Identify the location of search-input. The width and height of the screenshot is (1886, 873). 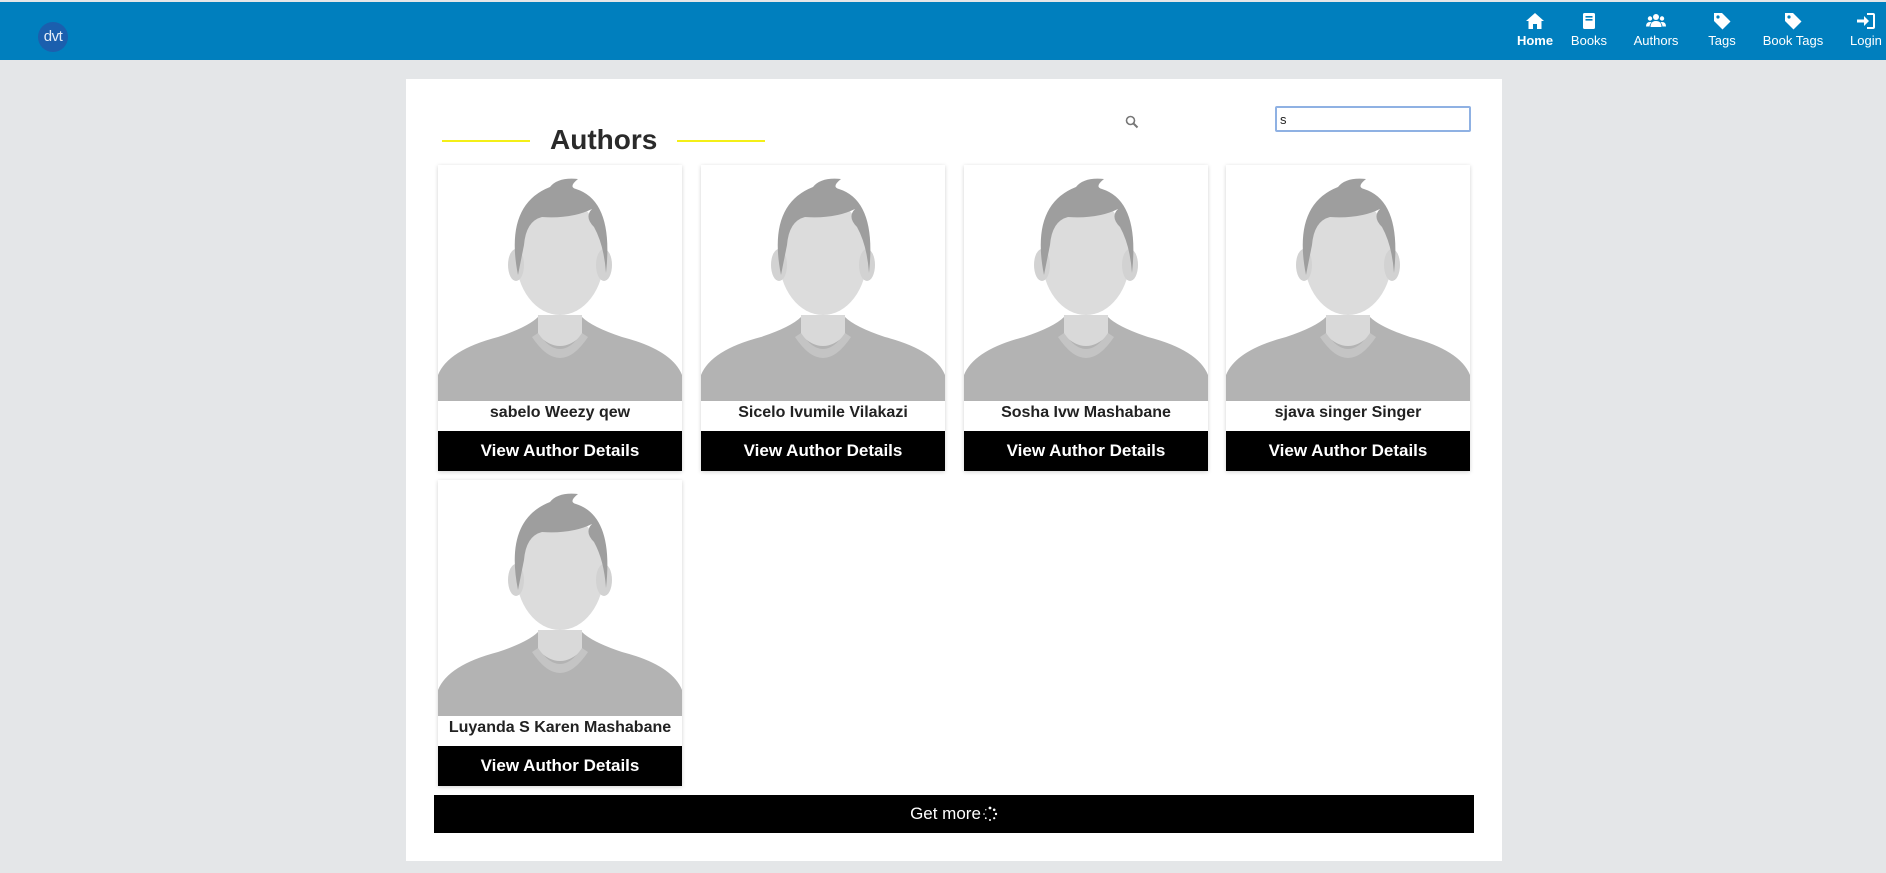
(1373, 119).